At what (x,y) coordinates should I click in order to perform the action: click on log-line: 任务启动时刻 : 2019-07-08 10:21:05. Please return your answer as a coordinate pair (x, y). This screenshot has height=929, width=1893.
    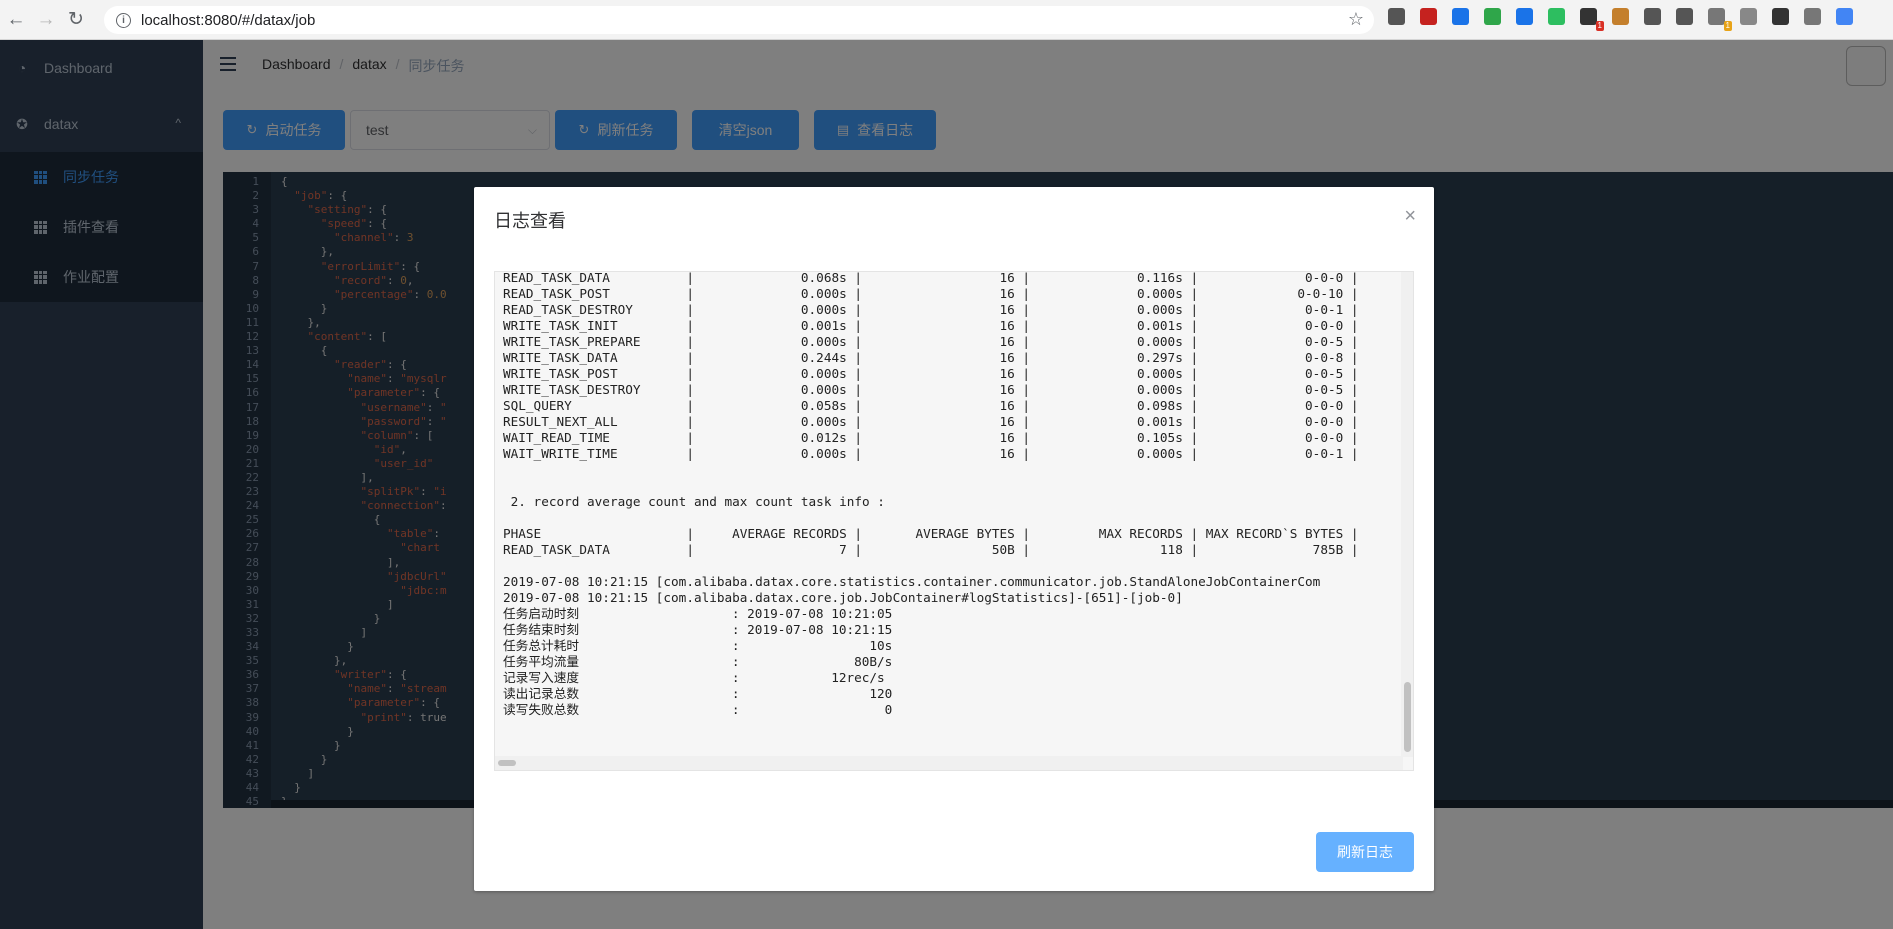
    Looking at the image, I should click on (698, 613).